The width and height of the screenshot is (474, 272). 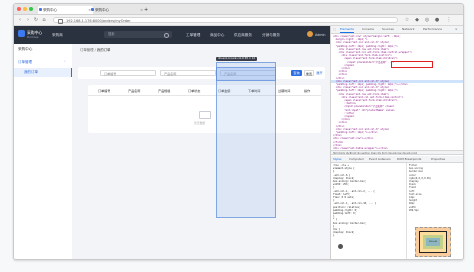 I want to click on css-rule-line: width: 25%;, so click(x=341, y=184).